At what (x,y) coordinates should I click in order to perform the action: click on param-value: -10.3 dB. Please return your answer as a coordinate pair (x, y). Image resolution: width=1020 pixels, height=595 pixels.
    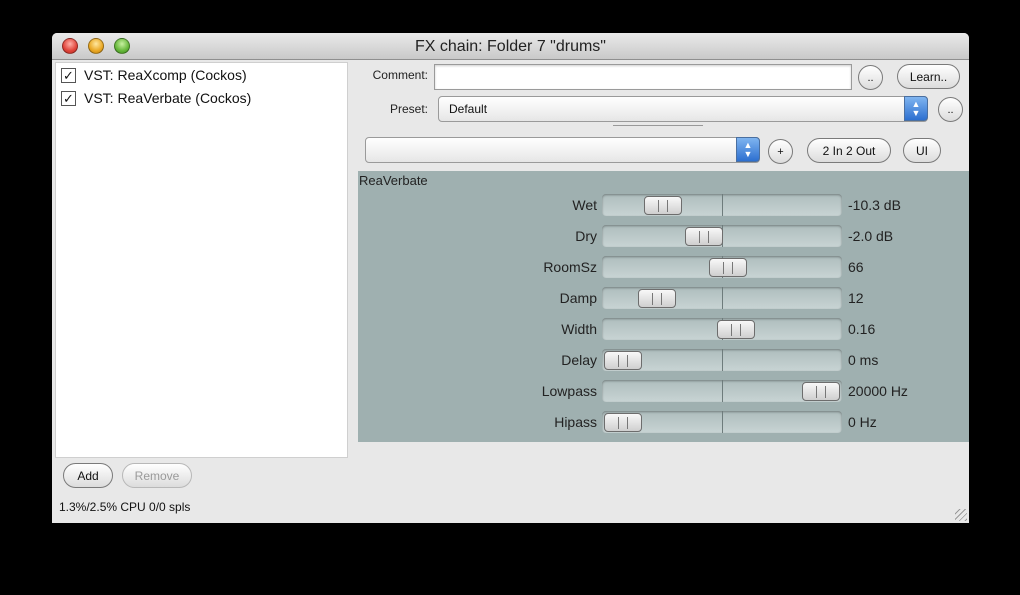
    Looking at the image, I should click on (874, 205).